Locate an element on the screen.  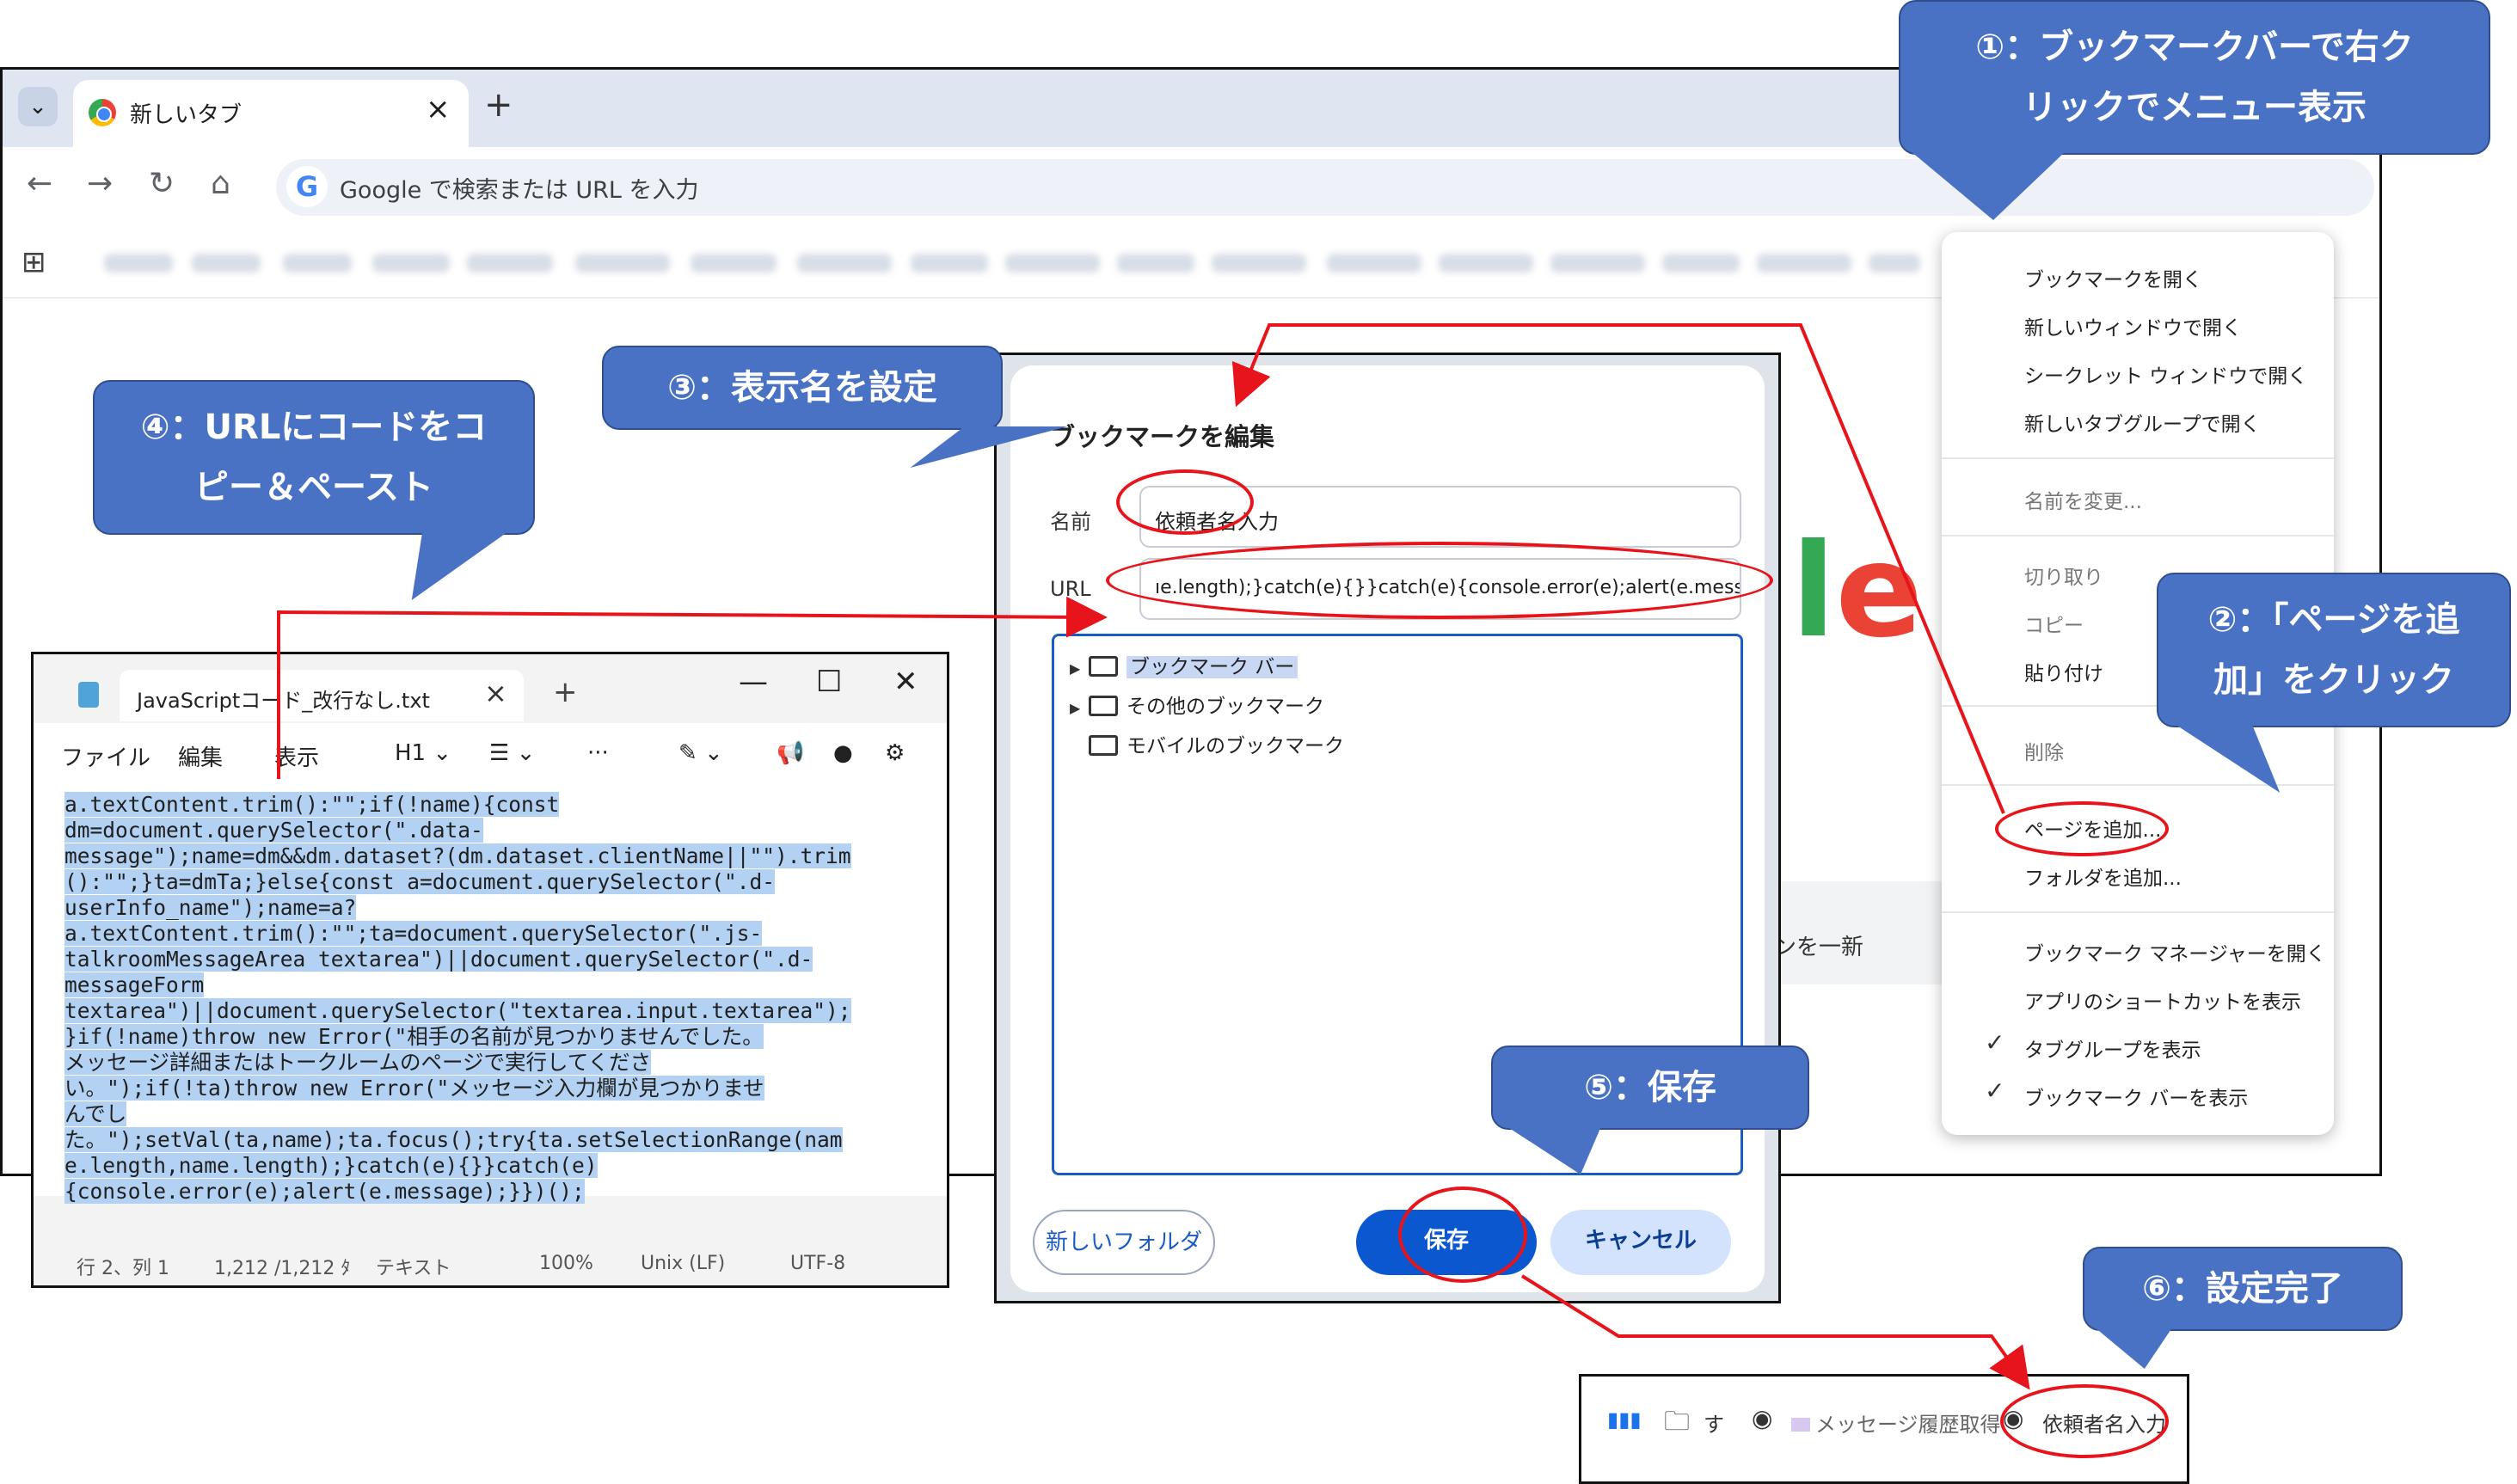
callout-text: ⑤：保存 is located at coordinates (1650, 1087).